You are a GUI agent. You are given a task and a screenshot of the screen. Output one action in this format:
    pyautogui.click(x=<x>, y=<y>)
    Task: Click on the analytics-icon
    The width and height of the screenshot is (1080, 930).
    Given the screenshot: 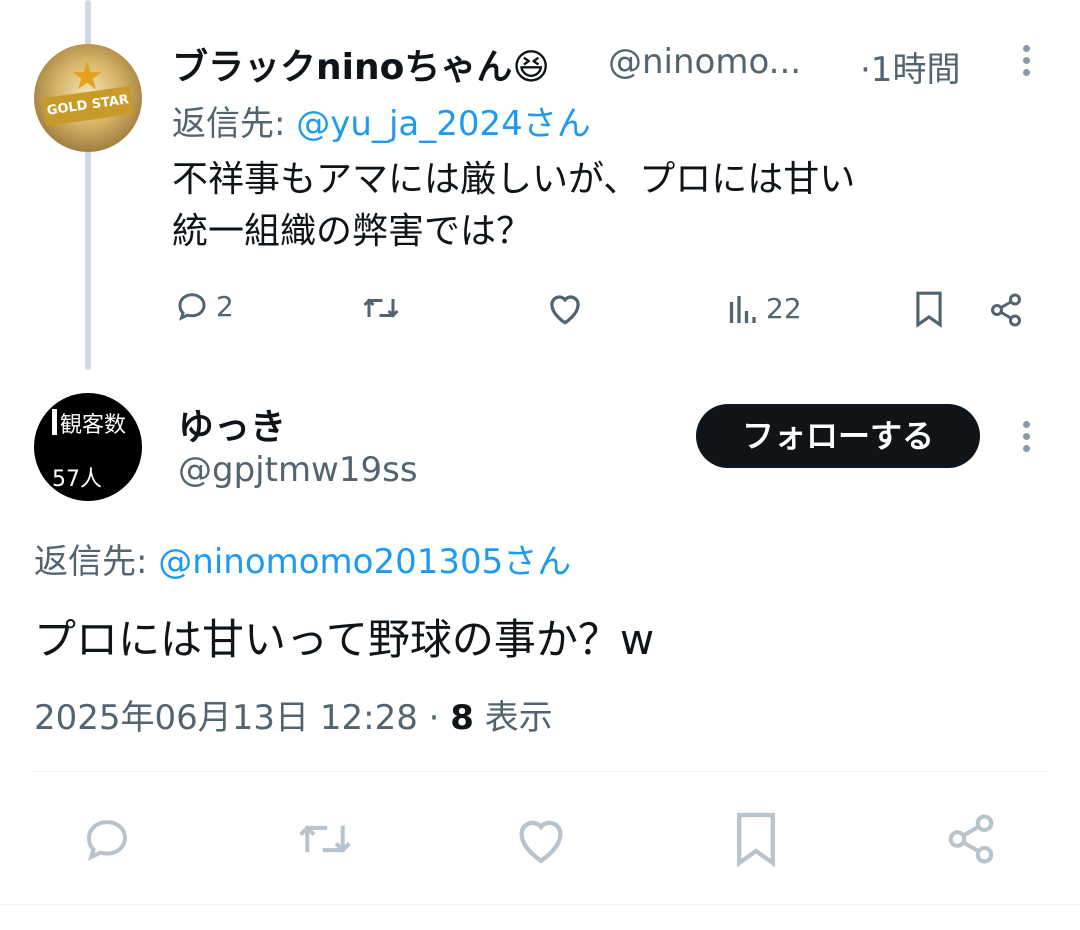 What is the action you would take?
    pyautogui.click(x=742, y=309)
    